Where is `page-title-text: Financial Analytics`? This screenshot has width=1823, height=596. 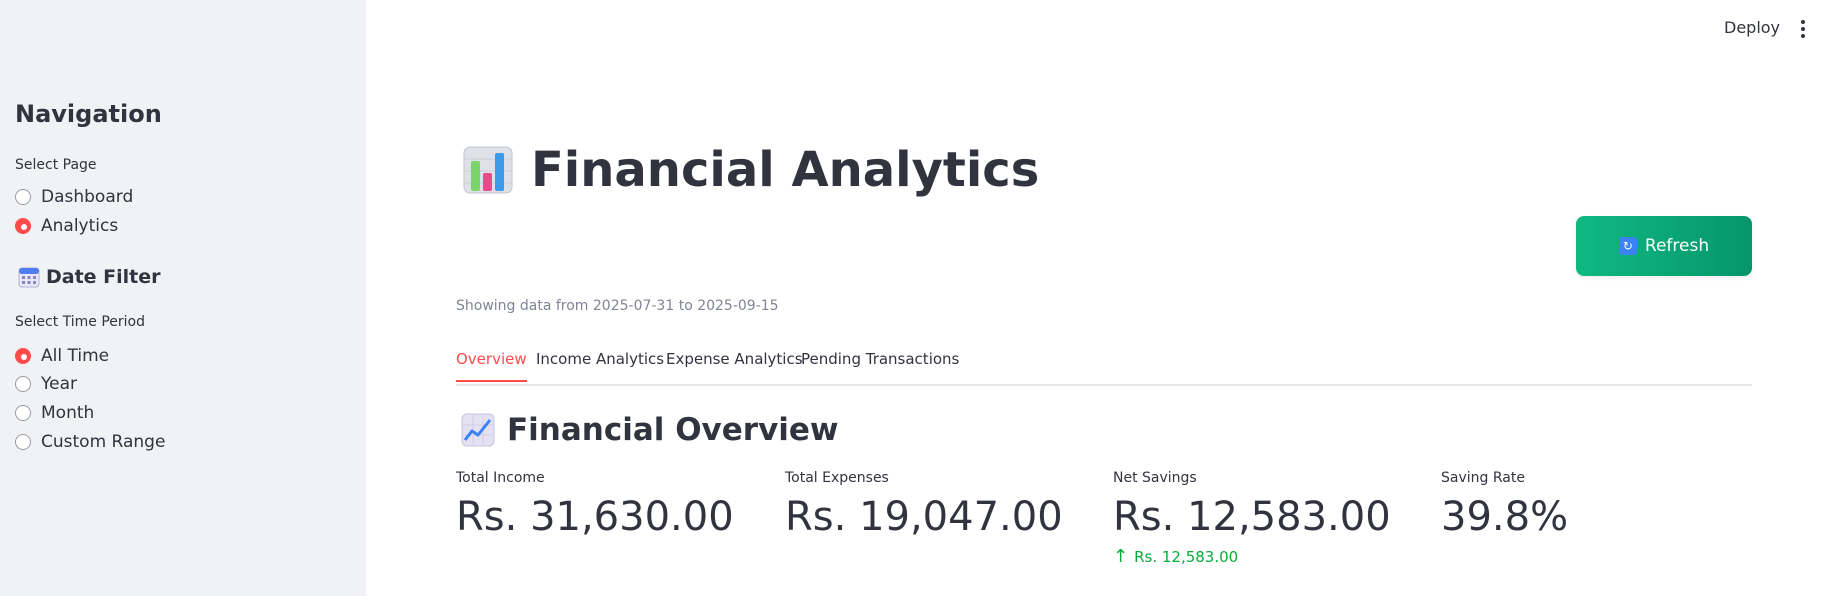
page-title-text: Financial Analytics is located at coordinates (785, 170).